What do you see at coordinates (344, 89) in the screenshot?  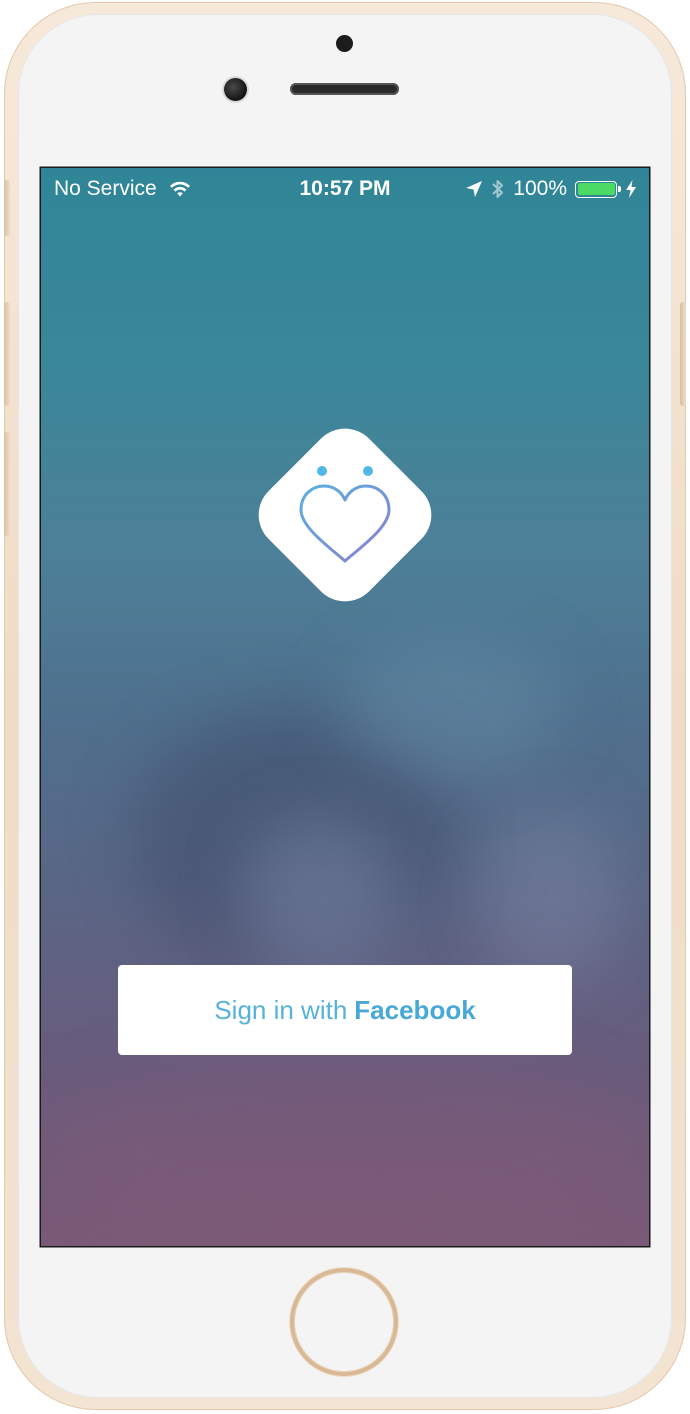 I see `speaker-grille` at bounding box center [344, 89].